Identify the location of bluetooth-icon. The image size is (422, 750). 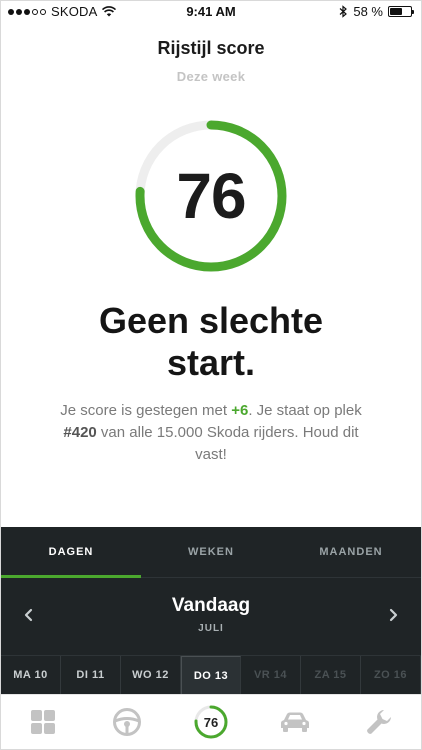
(343, 11).